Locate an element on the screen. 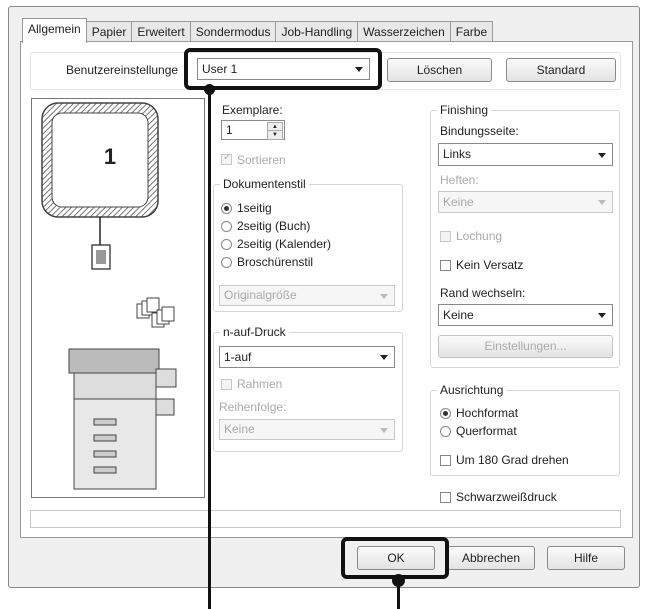 Image resolution: width=646 pixels, height=609 pixels. n-up-value: 1-auf is located at coordinates (238, 357).